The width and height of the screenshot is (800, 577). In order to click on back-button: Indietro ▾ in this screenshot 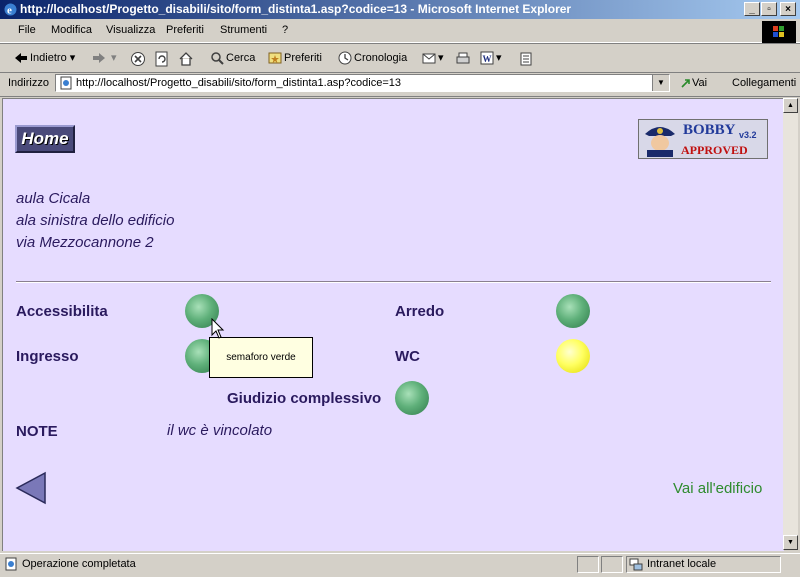, I will do `click(44, 58)`.